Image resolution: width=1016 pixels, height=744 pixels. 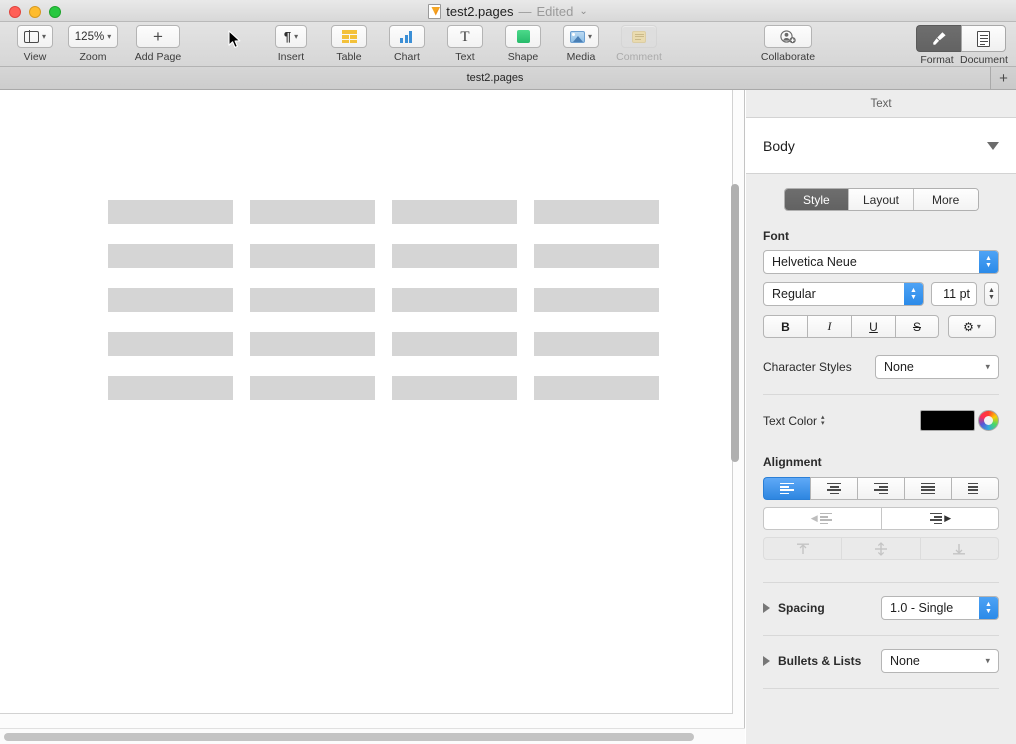 I want to click on toolbar-left-group: ▾ View 125% ▾ Zoom + Add Page, so click(x=100, y=44).